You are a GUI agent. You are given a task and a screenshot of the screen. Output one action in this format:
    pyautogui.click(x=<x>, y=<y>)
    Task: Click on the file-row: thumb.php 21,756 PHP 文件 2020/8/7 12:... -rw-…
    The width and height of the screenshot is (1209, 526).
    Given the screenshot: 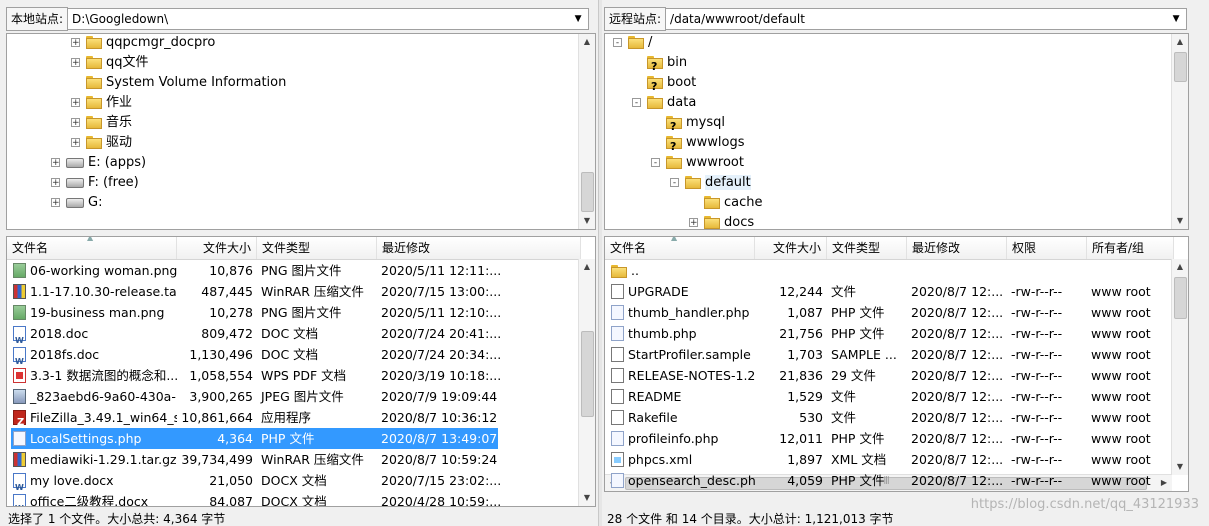 What is the action you would take?
    pyautogui.click(x=889, y=333)
    